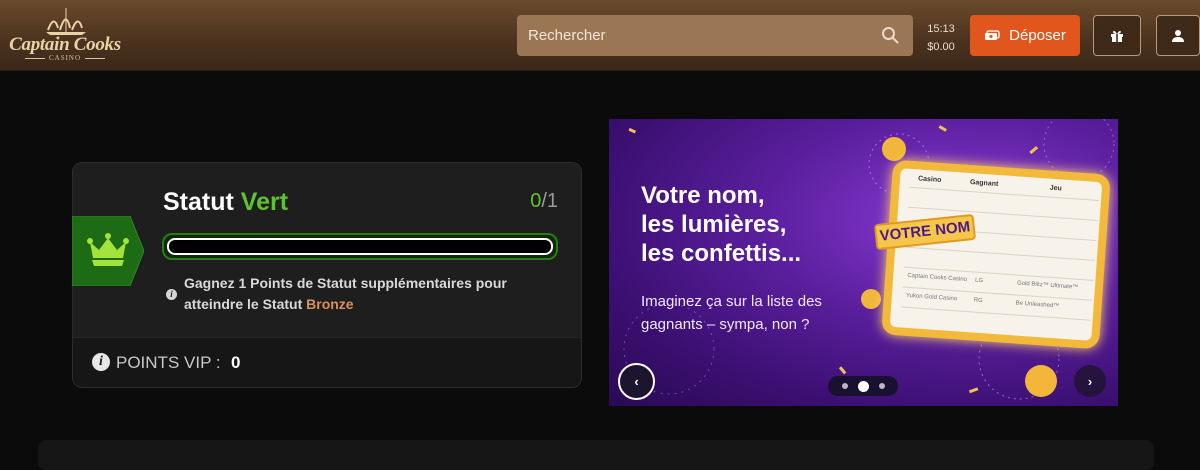  I want to click on chevron-right-icon: ›, so click(1090, 381).